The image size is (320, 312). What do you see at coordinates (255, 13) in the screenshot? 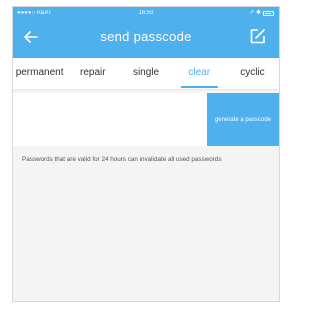
I see `status-indicator-icons: ↗ ✱` at bounding box center [255, 13].